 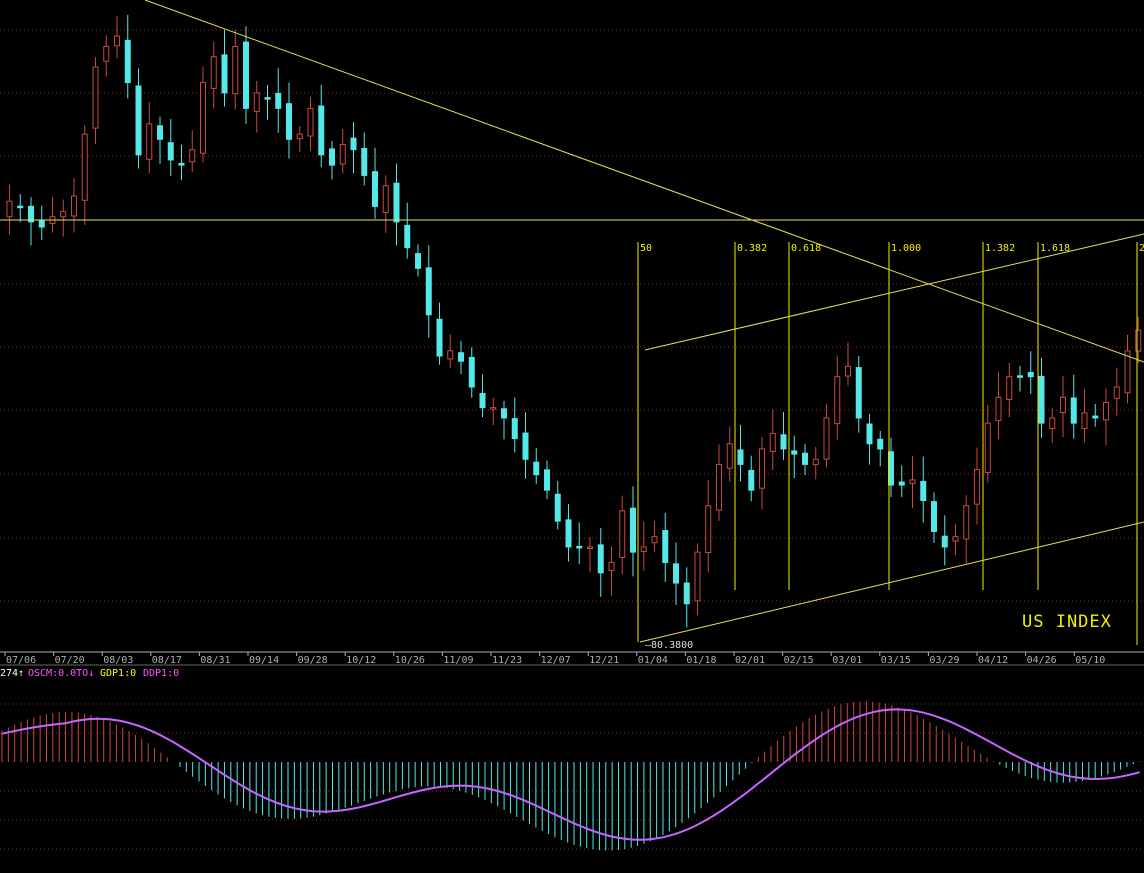 What do you see at coordinates (604, 660) in the screenshot?
I see `x-tick-label: 12/21` at bounding box center [604, 660].